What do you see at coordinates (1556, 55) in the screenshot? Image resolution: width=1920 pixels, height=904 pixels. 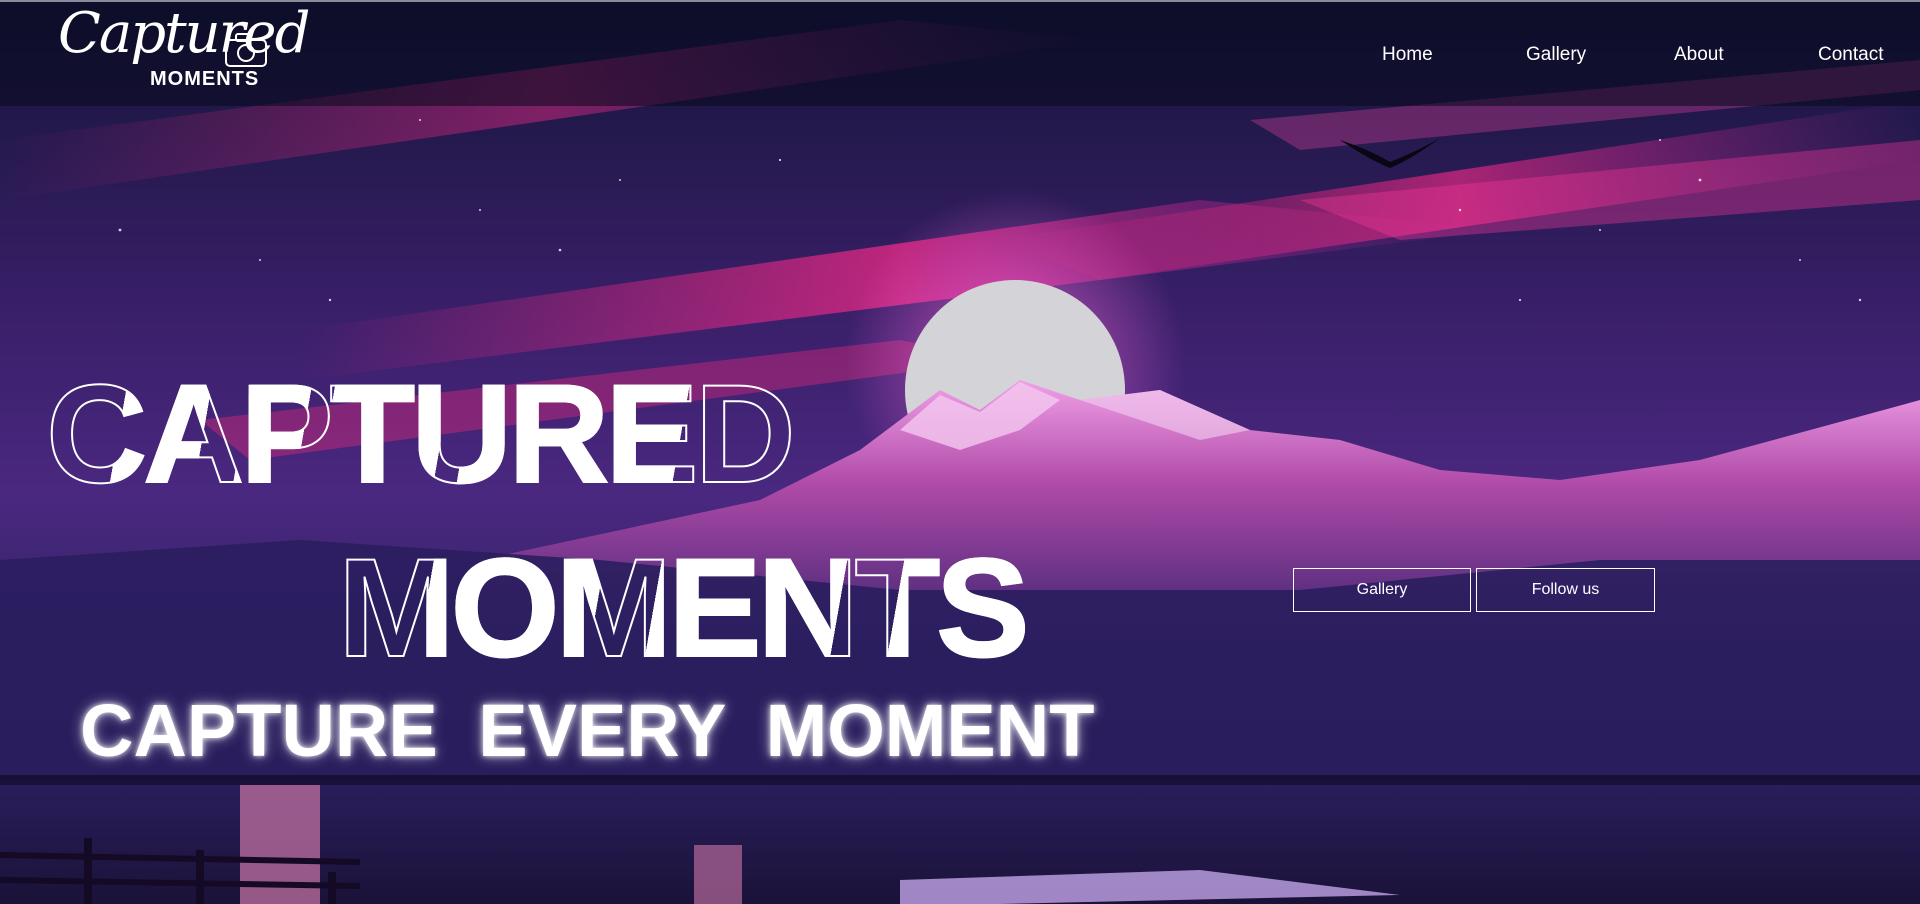 I see `nav-gallery: Gallery` at bounding box center [1556, 55].